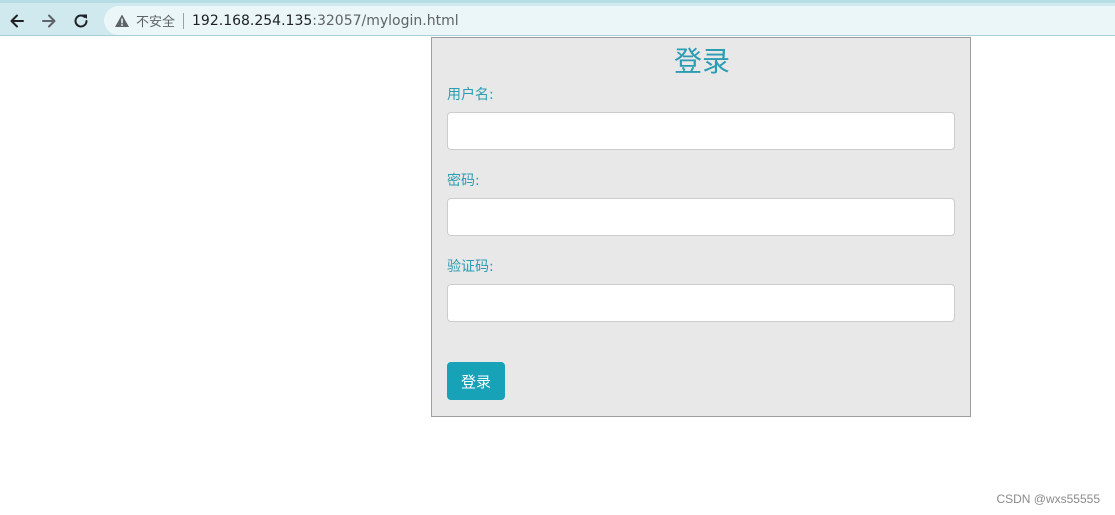 The image size is (1115, 515). I want to click on captcha-label: 验证码:, so click(470, 267).